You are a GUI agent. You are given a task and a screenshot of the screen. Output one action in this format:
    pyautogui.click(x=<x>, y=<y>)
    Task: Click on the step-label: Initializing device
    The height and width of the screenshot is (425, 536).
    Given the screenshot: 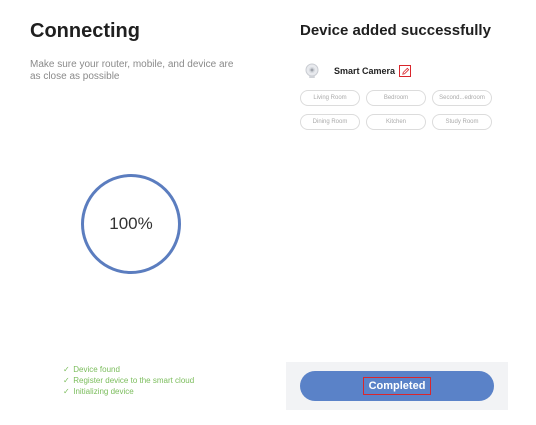 What is the action you would take?
    pyautogui.click(x=103, y=391)
    